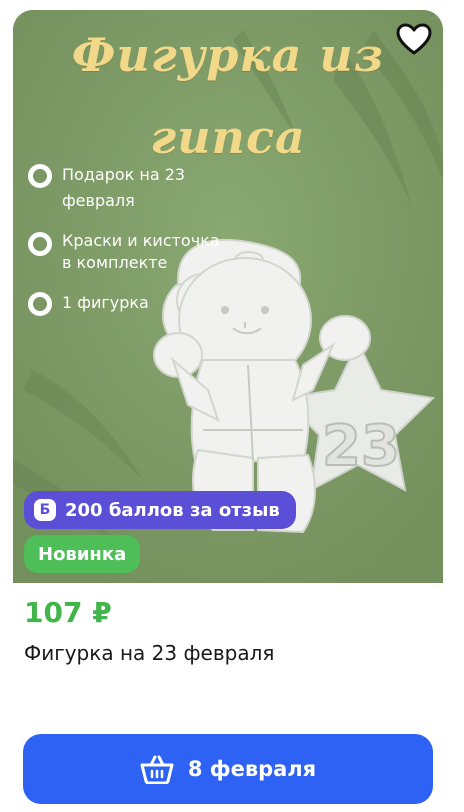  What do you see at coordinates (105, 302) in the screenshot?
I see `feature-text: 1 фигурка` at bounding box center [105, 302].